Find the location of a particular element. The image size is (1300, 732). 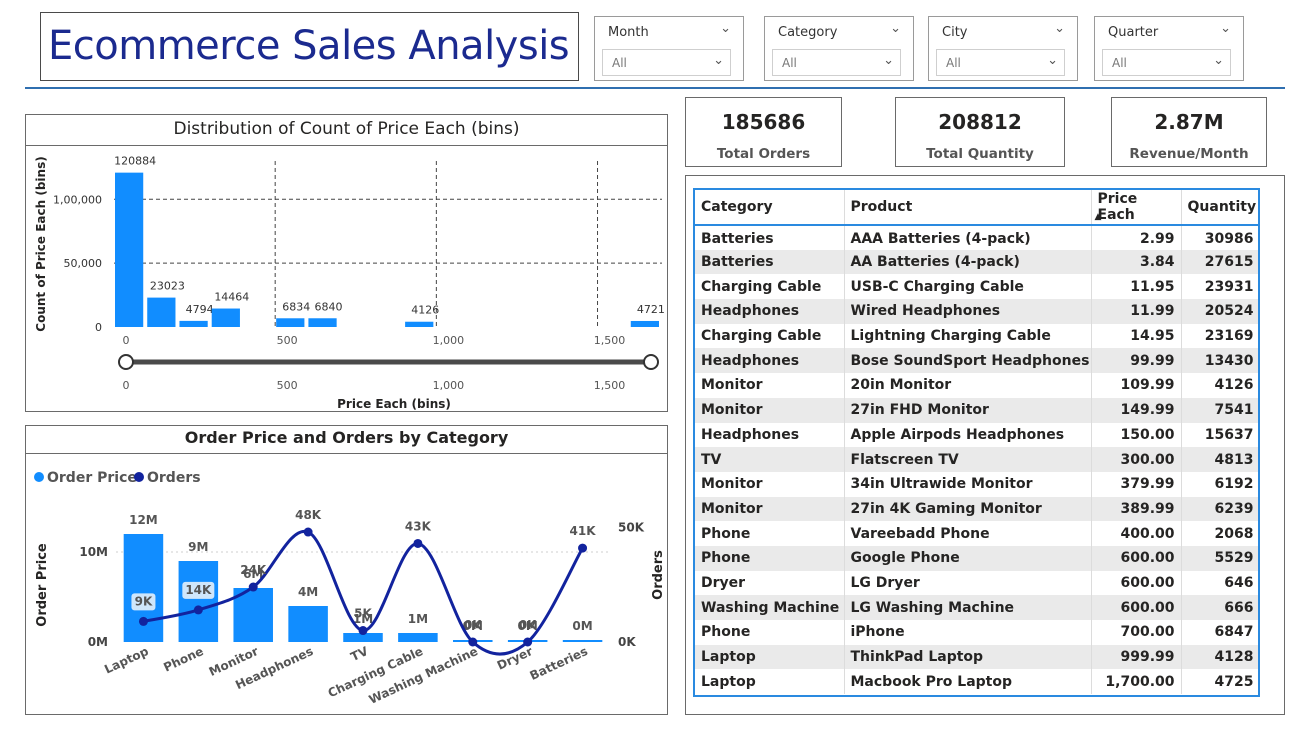

bar-data-label: 23023 is located at coordinates (167, 286).